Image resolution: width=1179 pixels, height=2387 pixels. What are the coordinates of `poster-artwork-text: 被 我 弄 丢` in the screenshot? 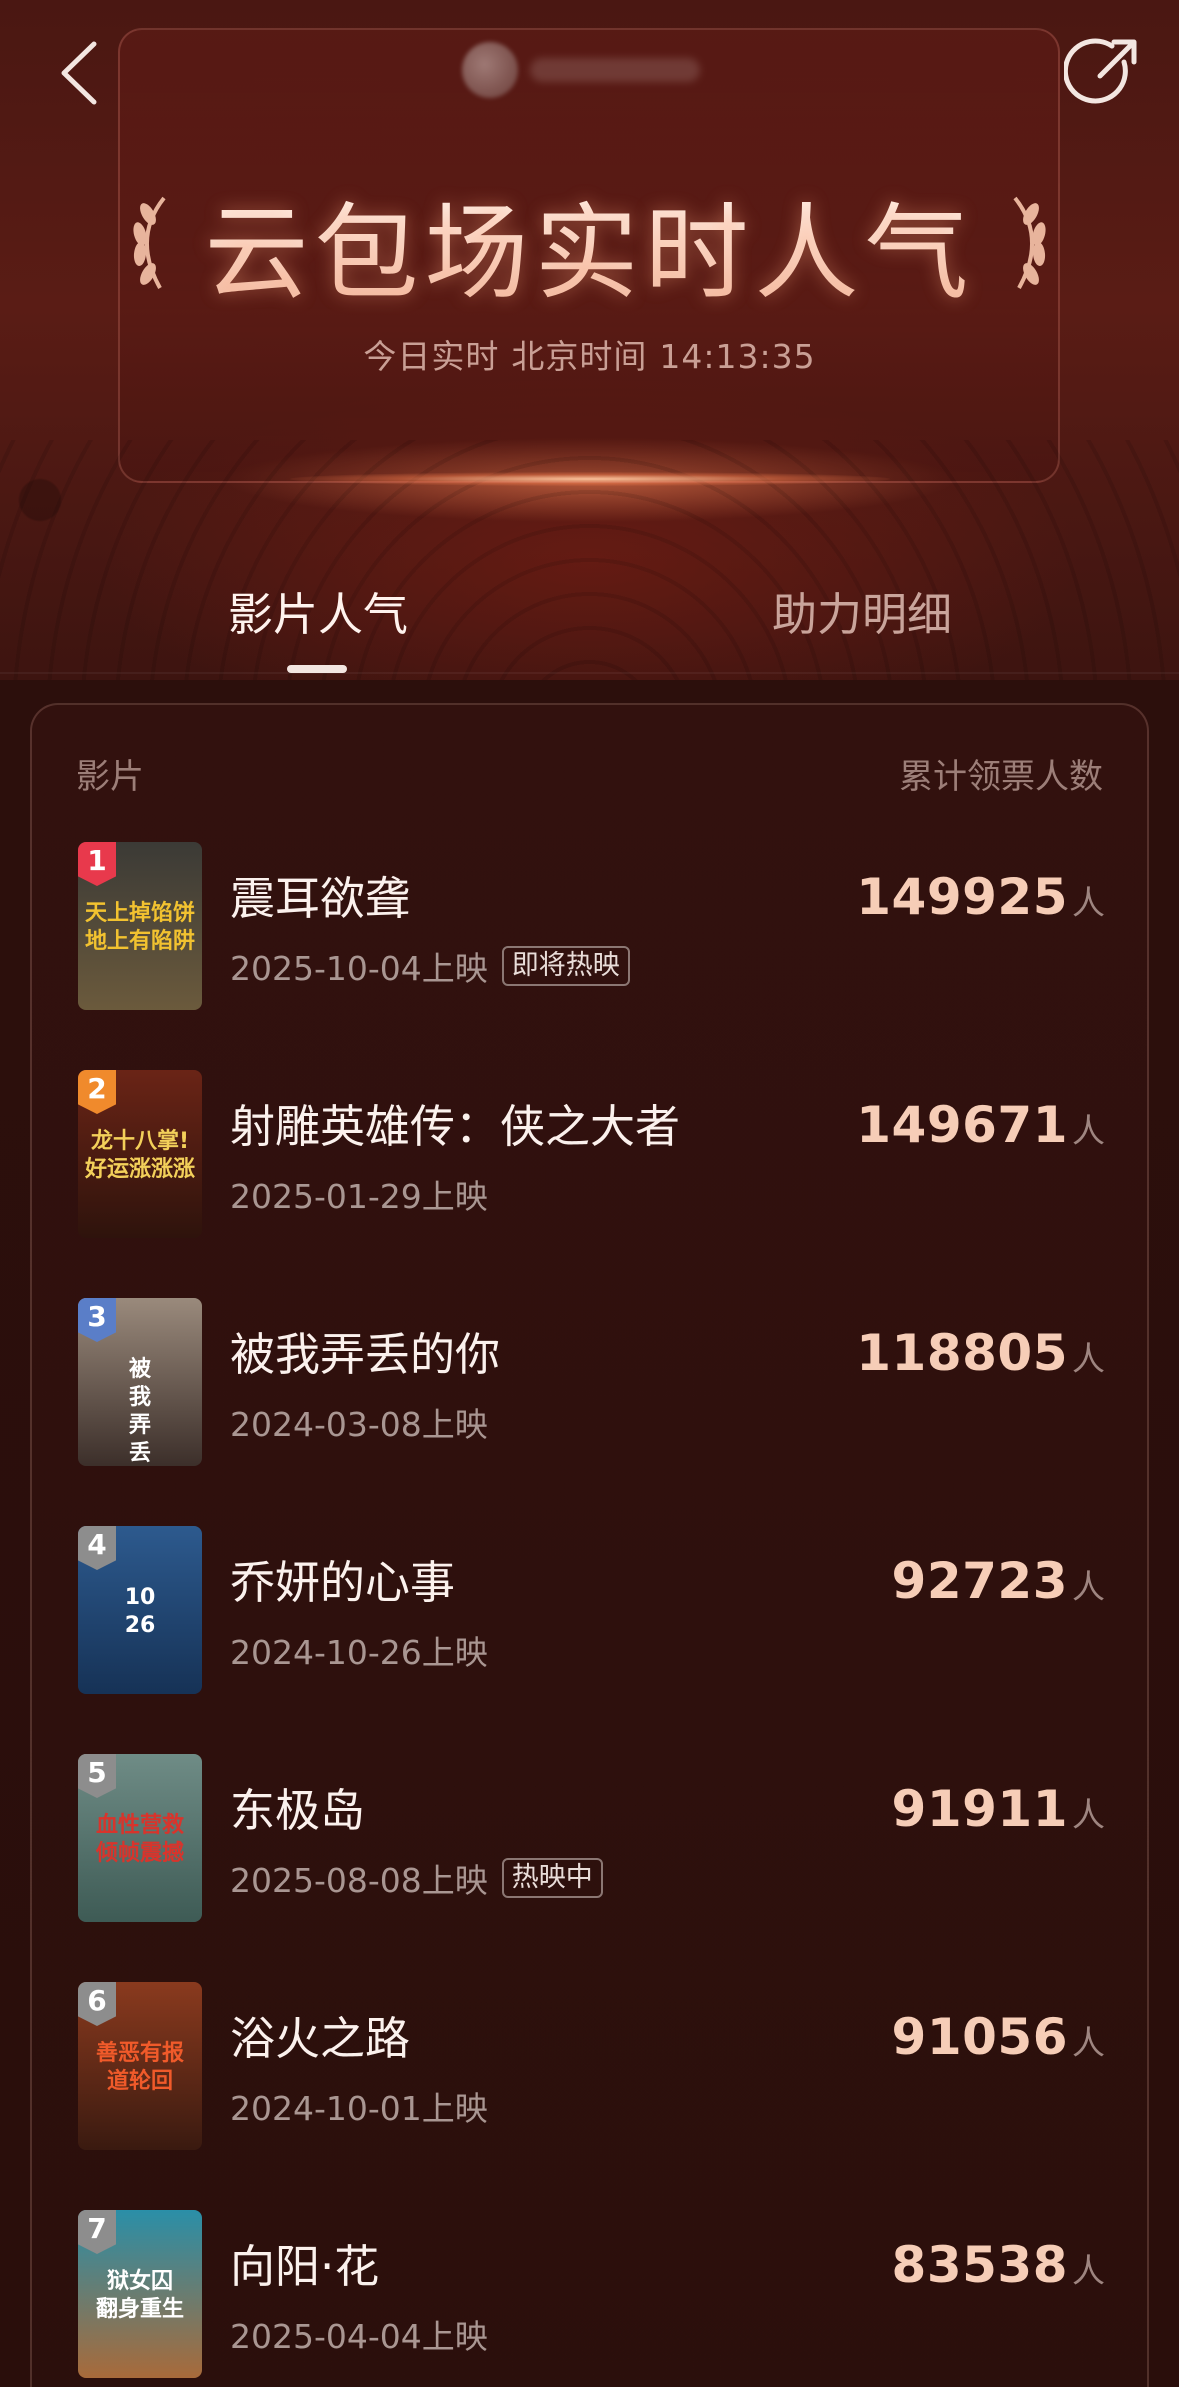 It's located at (139, 1411).